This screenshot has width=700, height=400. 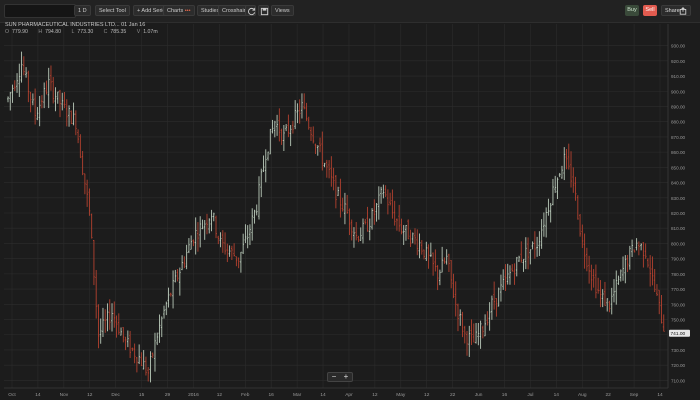 I want to click on save-icon, so click(x=264, y=11).